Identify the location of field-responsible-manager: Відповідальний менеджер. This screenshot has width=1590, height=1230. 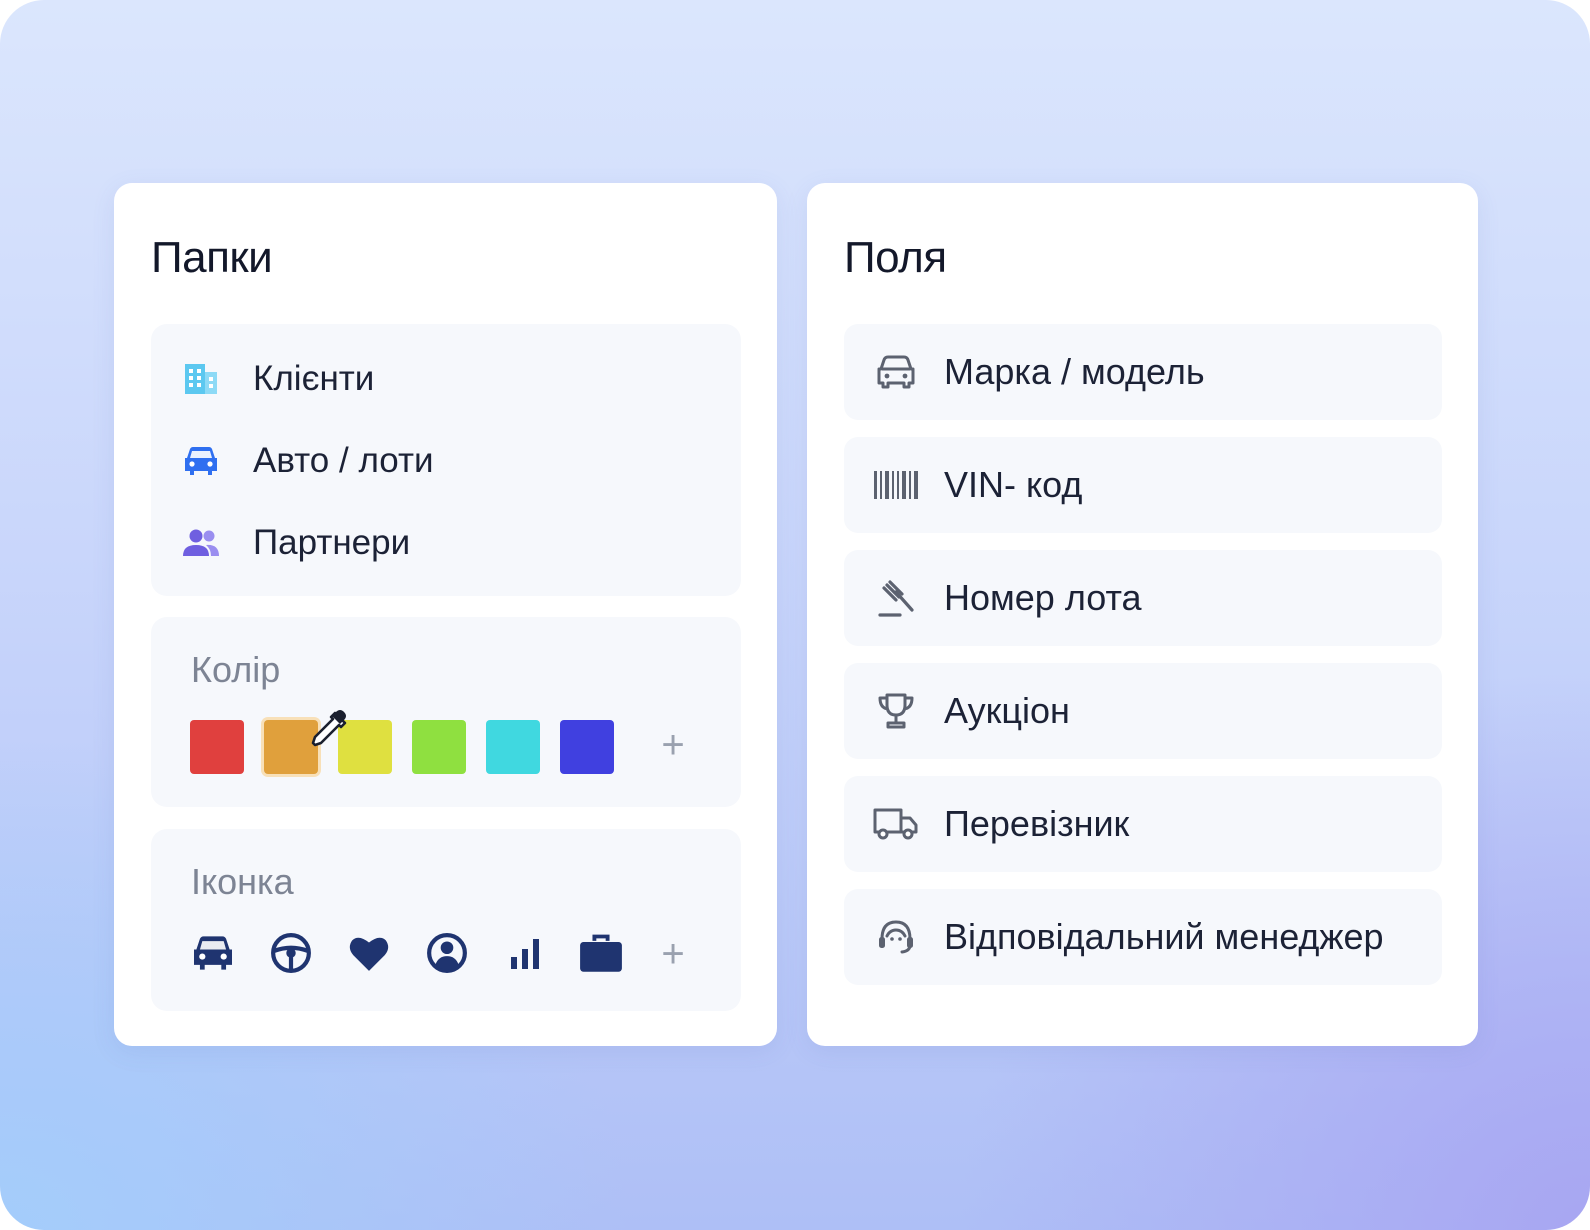
(1143, 937).